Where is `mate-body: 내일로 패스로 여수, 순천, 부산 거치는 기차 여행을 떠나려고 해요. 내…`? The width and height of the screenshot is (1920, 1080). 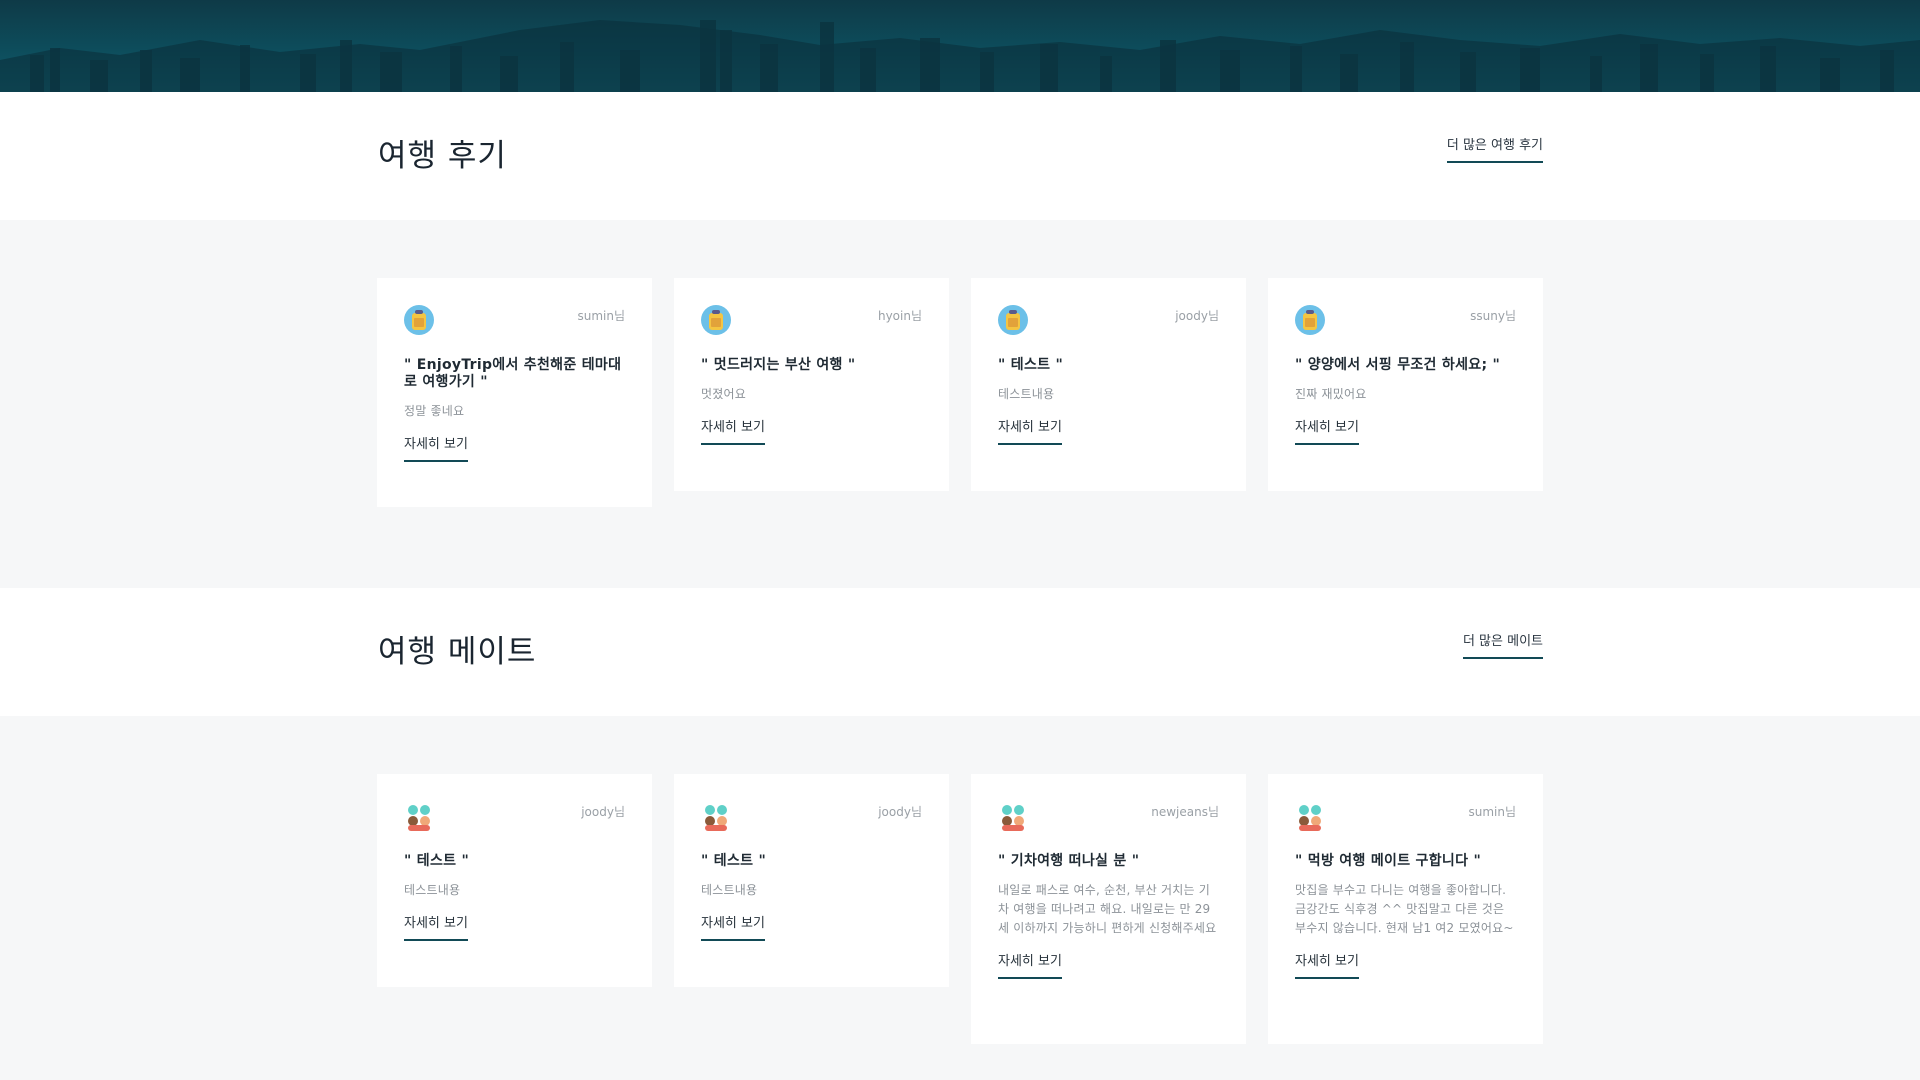
mate-body: 내일로 패스로 여수, 순천, 부산 거치는 기차 여행을 떠나려고 해요. 내… is located at coordinates (1107, 909).